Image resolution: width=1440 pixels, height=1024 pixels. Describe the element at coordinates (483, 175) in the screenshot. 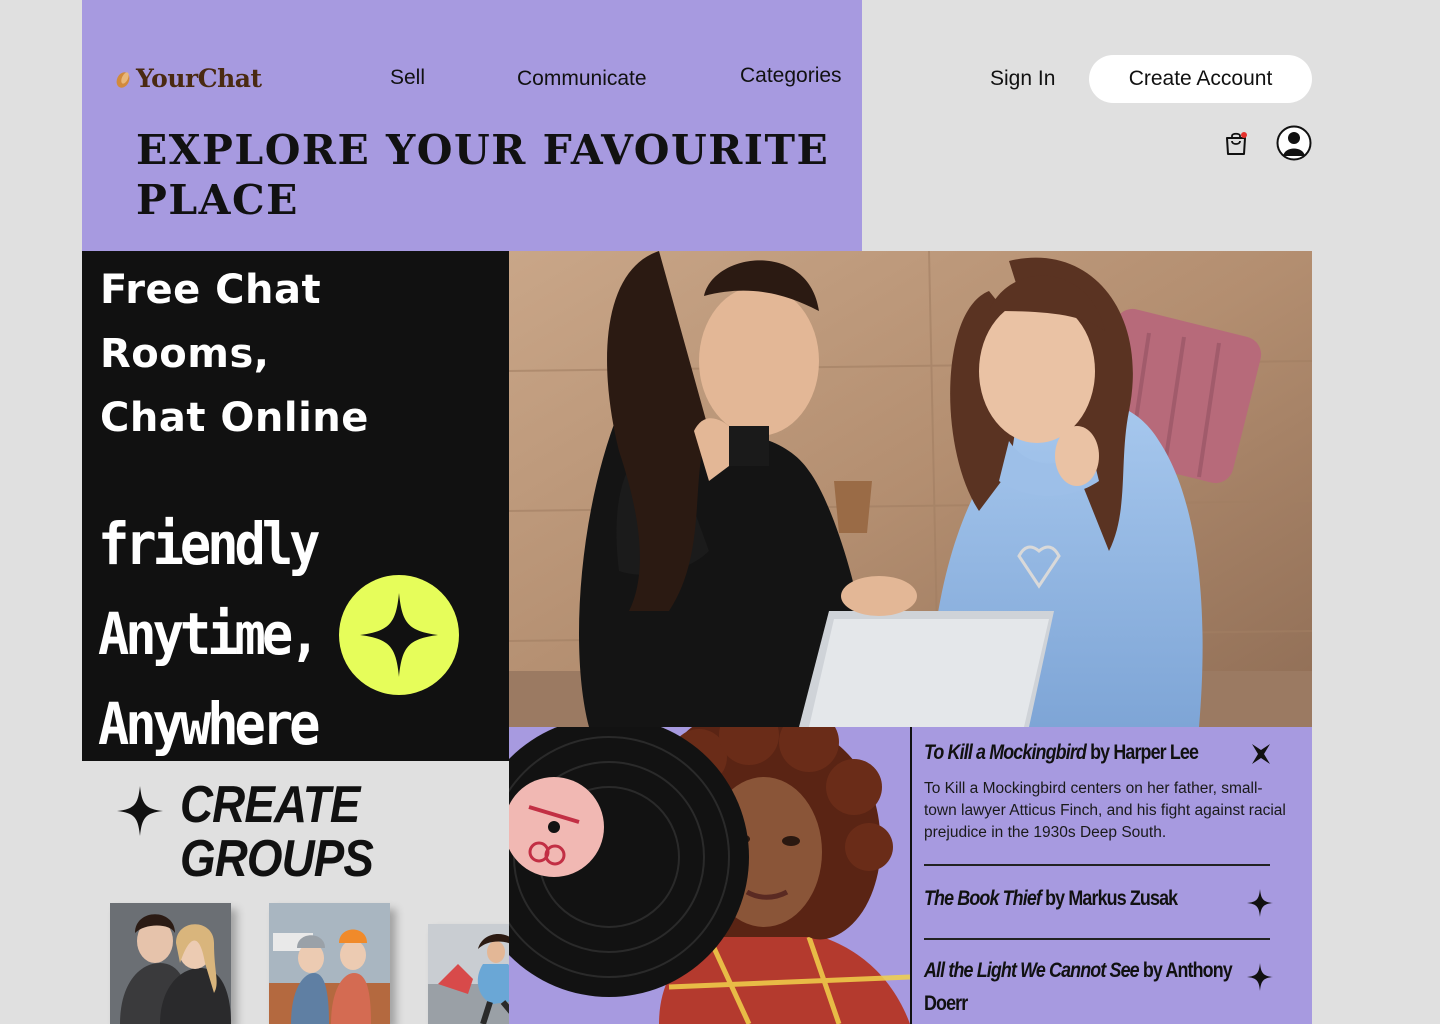

I see `hero-title: EXPLORE YOUR FAVOURITE PLACE` at that location.